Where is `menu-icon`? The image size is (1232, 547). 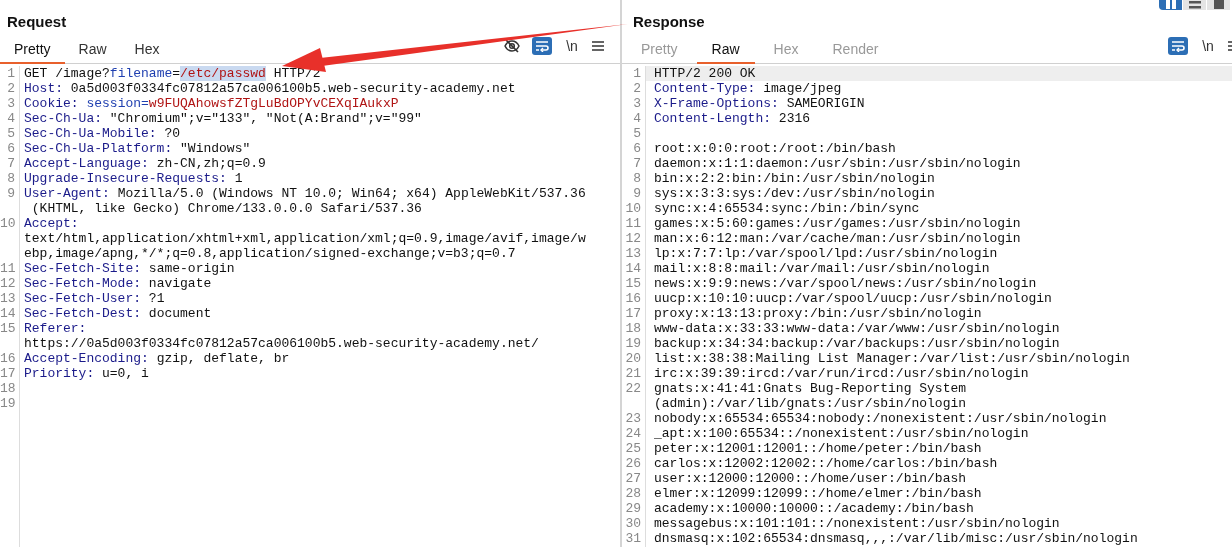 menu-icon is located at coordinates (598, 46).